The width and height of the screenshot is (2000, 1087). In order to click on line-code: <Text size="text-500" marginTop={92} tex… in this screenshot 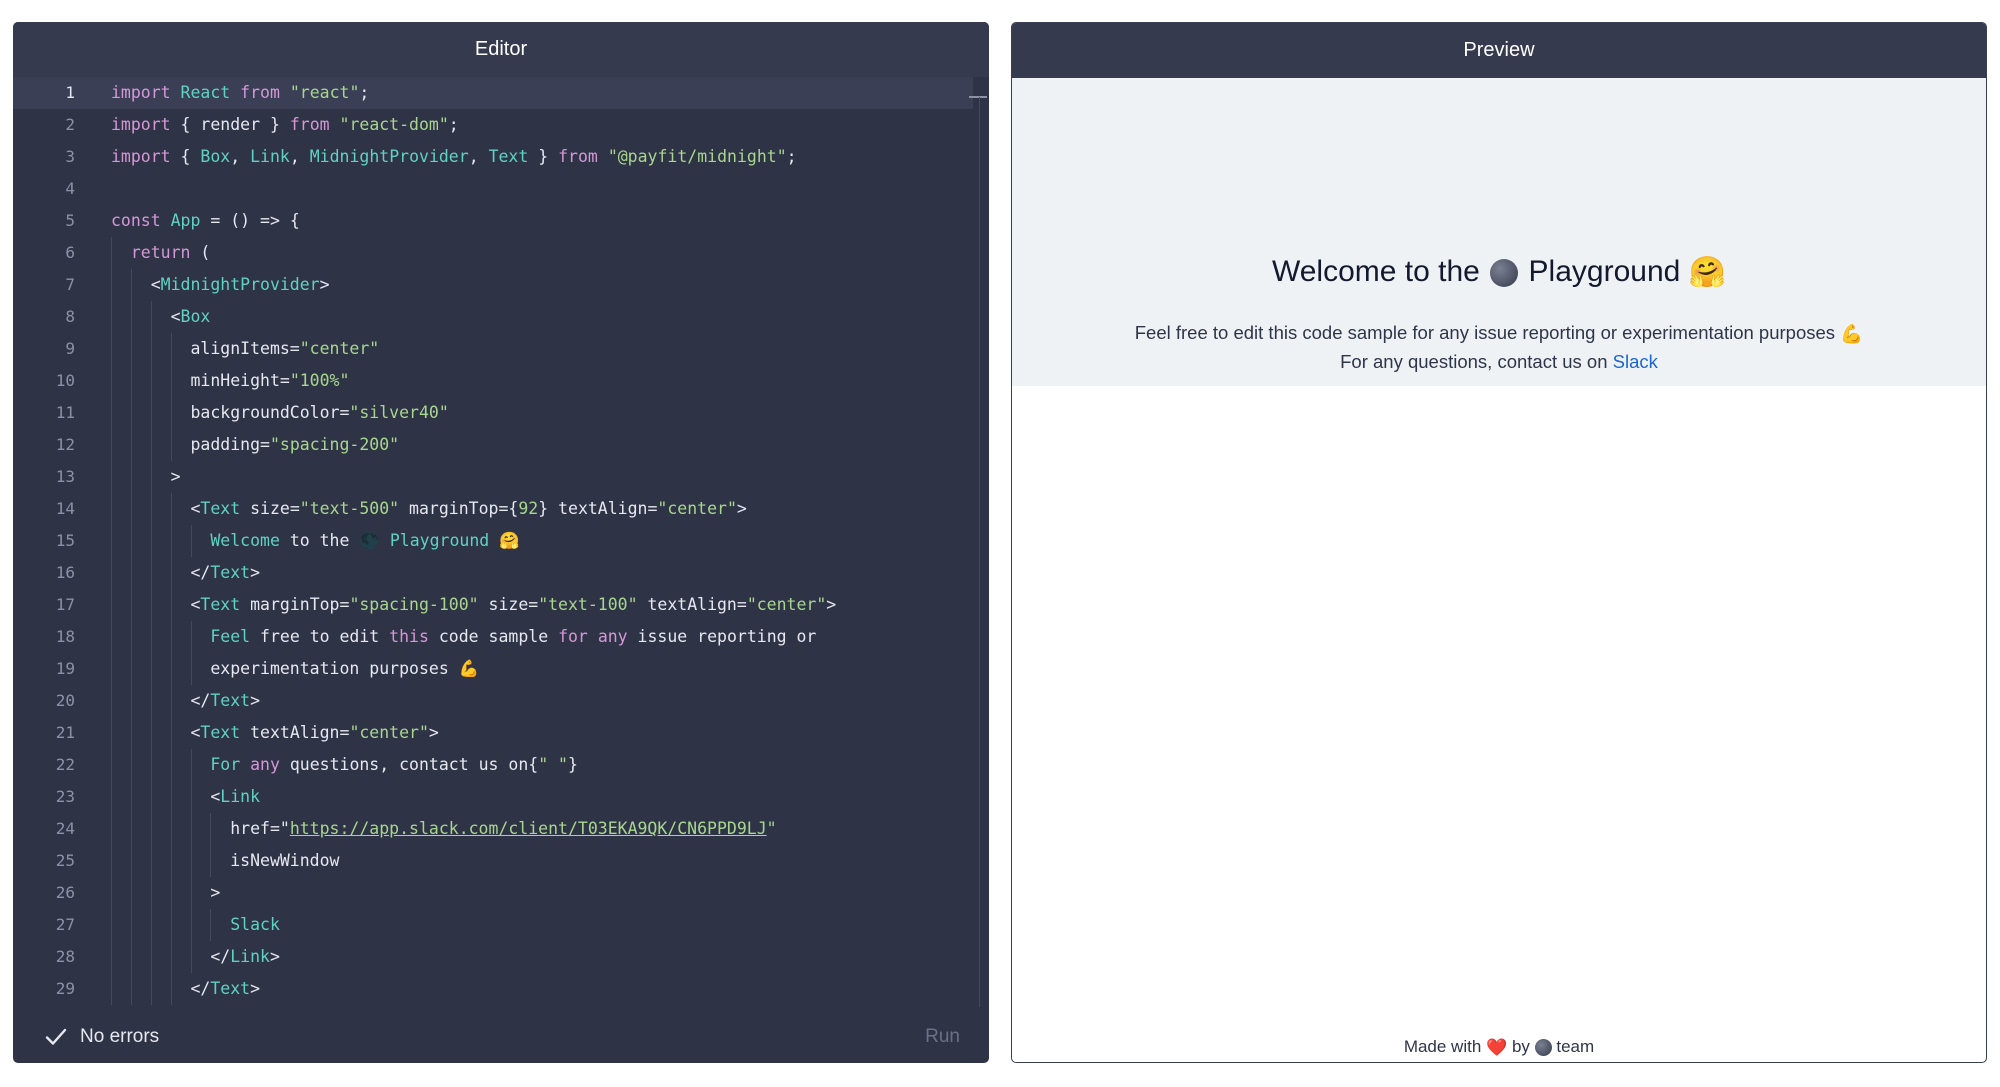, I will do `click(428, 509)`.